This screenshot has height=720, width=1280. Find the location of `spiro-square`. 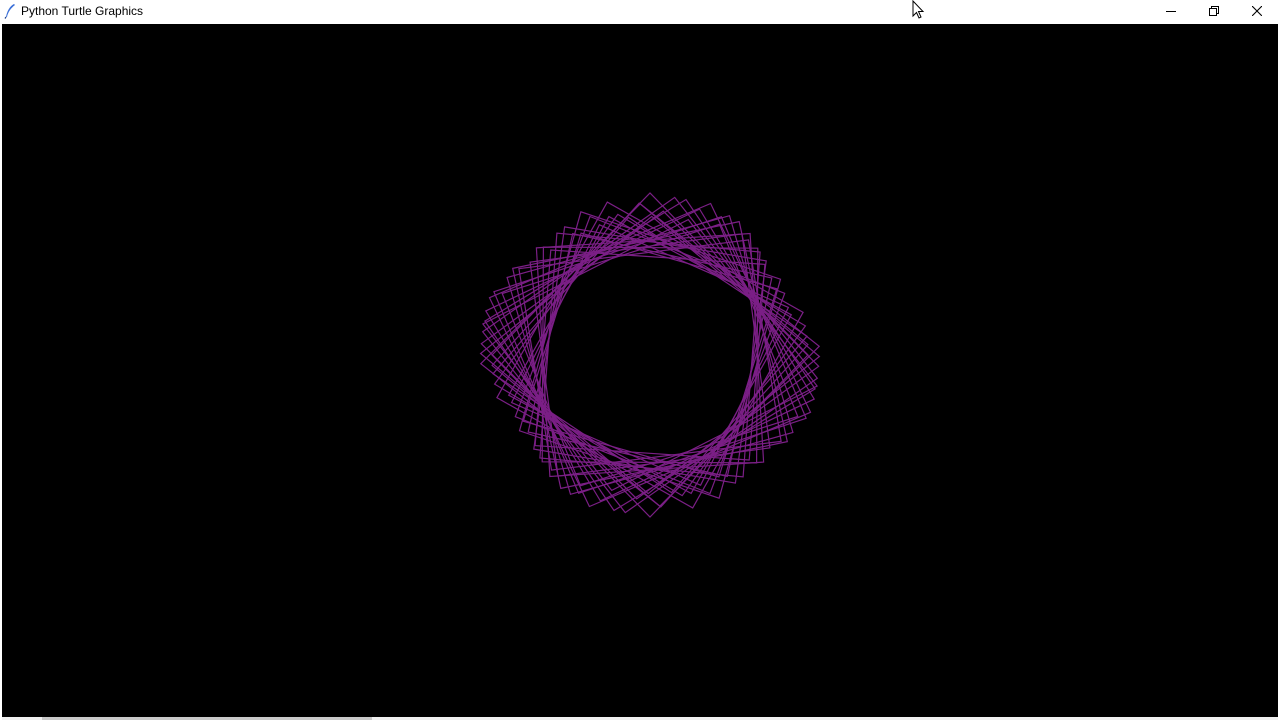

spiro-square is located at coordinates (650, 355).